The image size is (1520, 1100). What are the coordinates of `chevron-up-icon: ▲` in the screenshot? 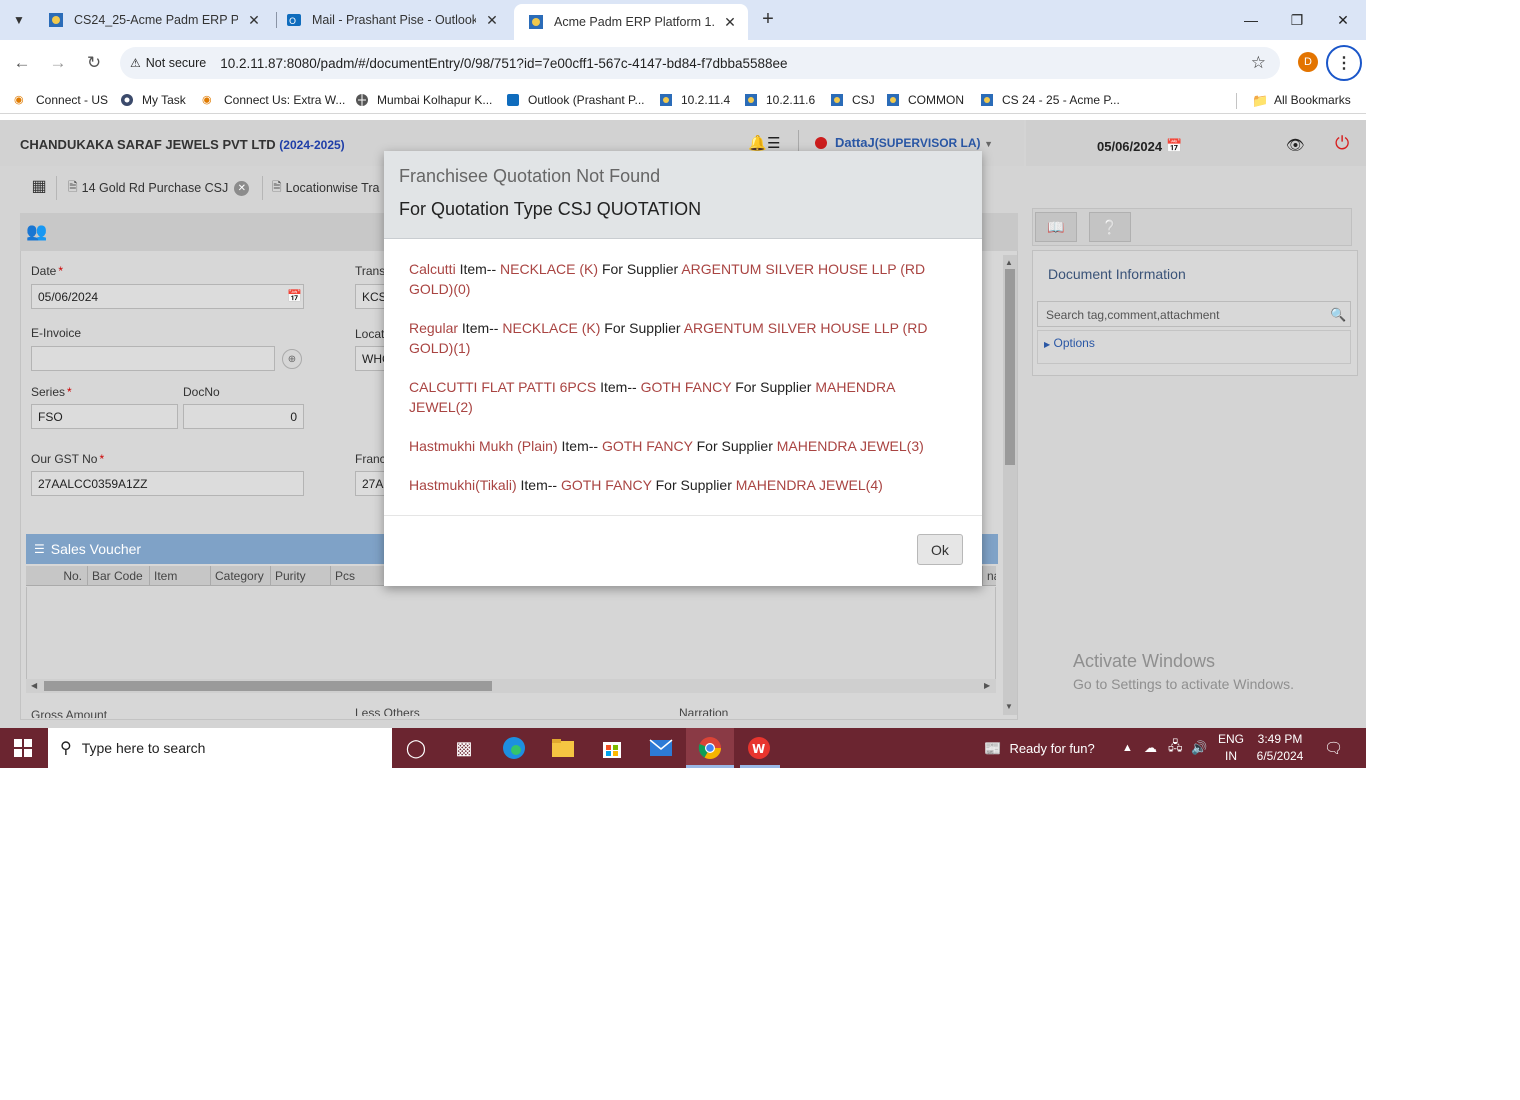 It's located at (1127, 748).